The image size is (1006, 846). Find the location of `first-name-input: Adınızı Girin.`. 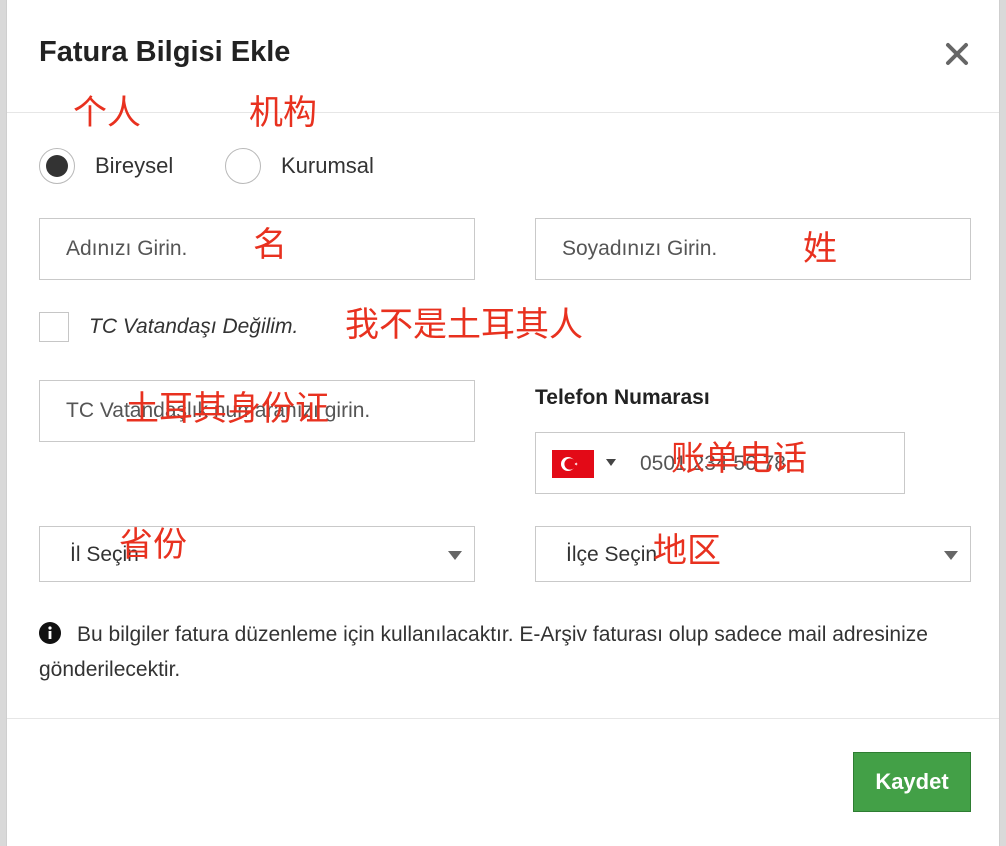

first-name-input: Adınızı Girin. is located at coordinates (257, 249).